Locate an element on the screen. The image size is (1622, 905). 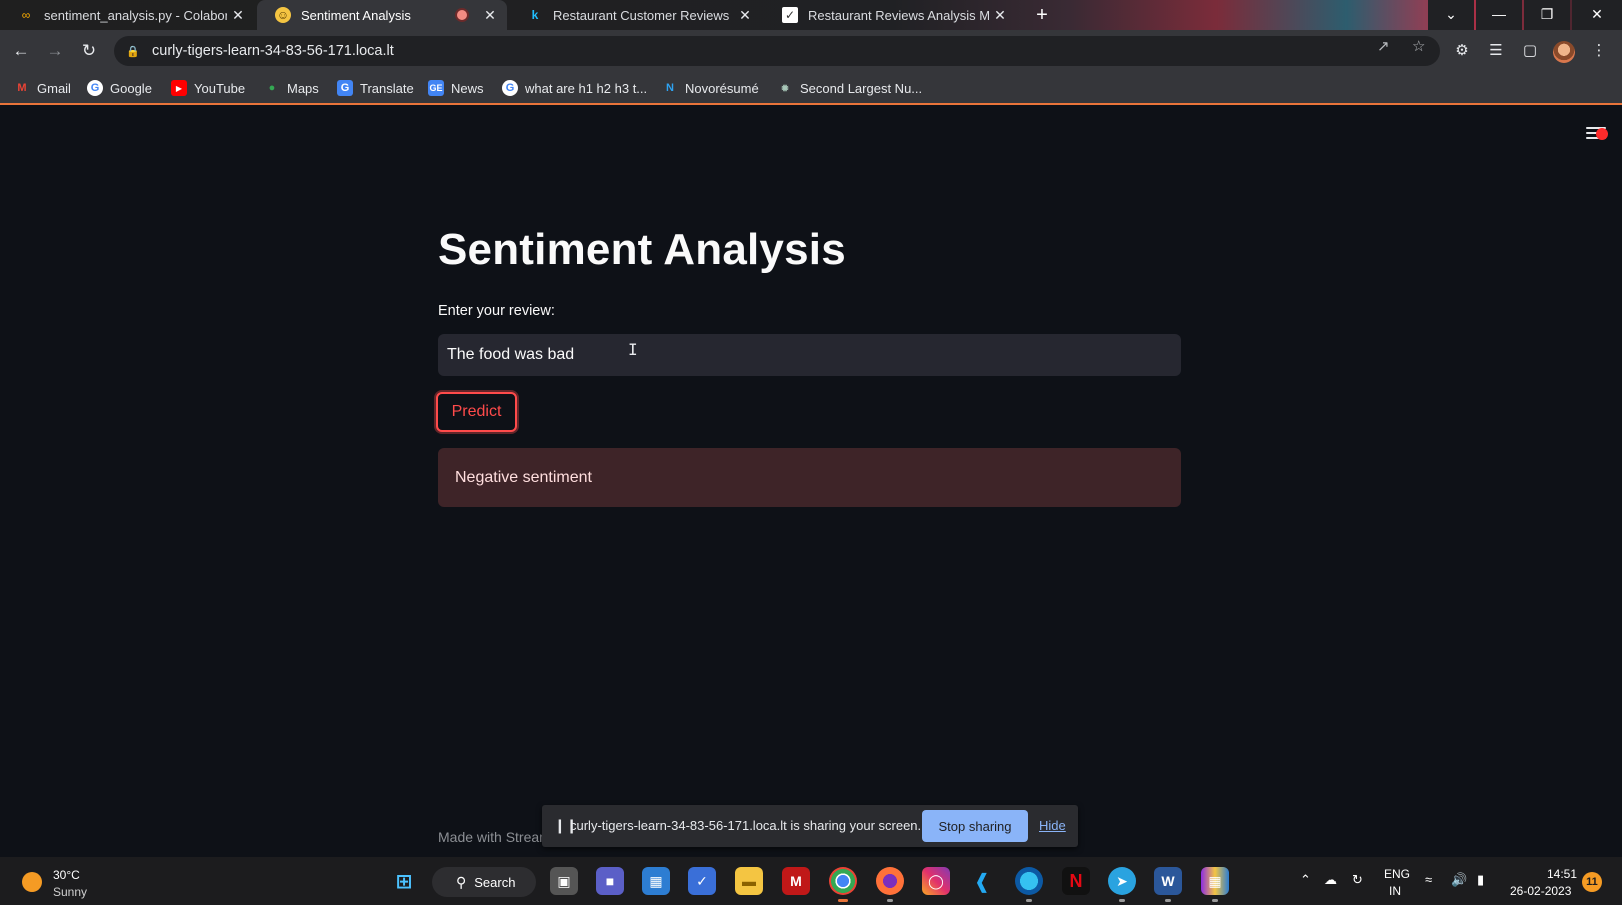
file-explorer-icon: ▬ is located at coordinates (749, 881).